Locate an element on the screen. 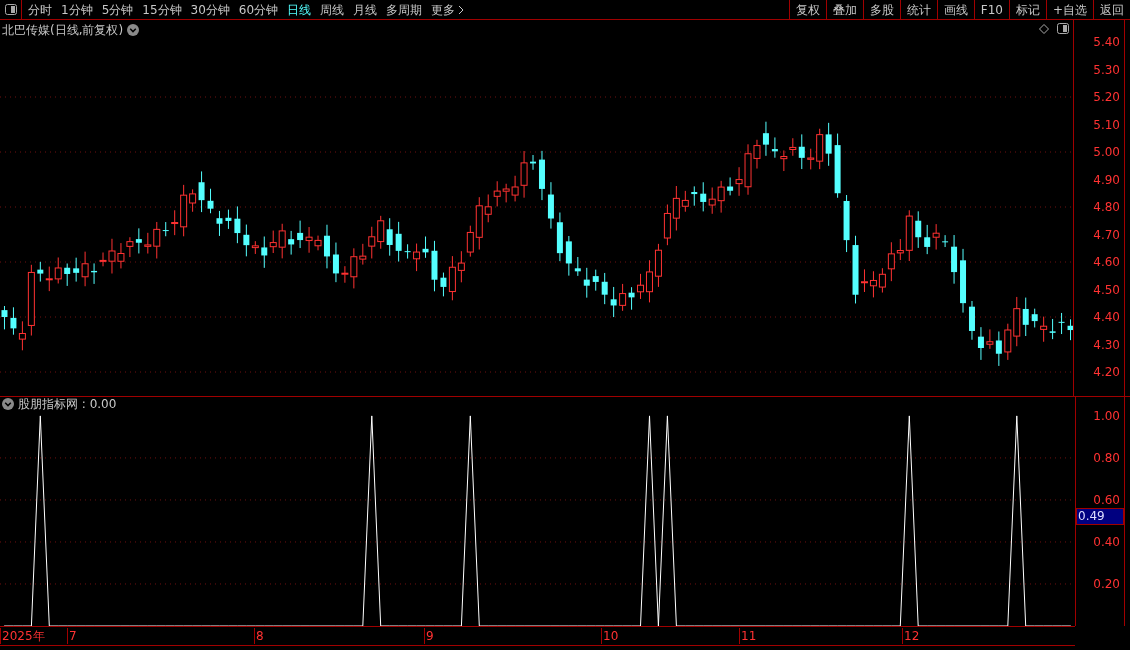 The height and width of the screenshot is (650, 1130). axis-label: 4.80 is located at coordinates (1106, 207).